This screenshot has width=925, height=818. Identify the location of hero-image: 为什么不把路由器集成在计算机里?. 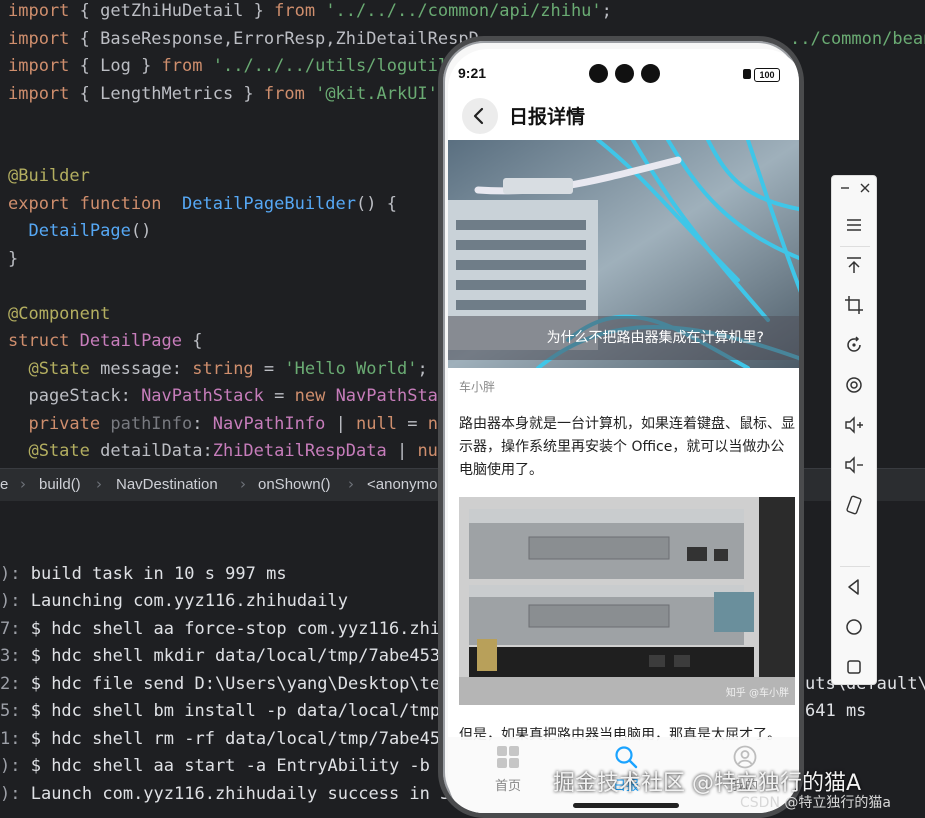
(623, 254).